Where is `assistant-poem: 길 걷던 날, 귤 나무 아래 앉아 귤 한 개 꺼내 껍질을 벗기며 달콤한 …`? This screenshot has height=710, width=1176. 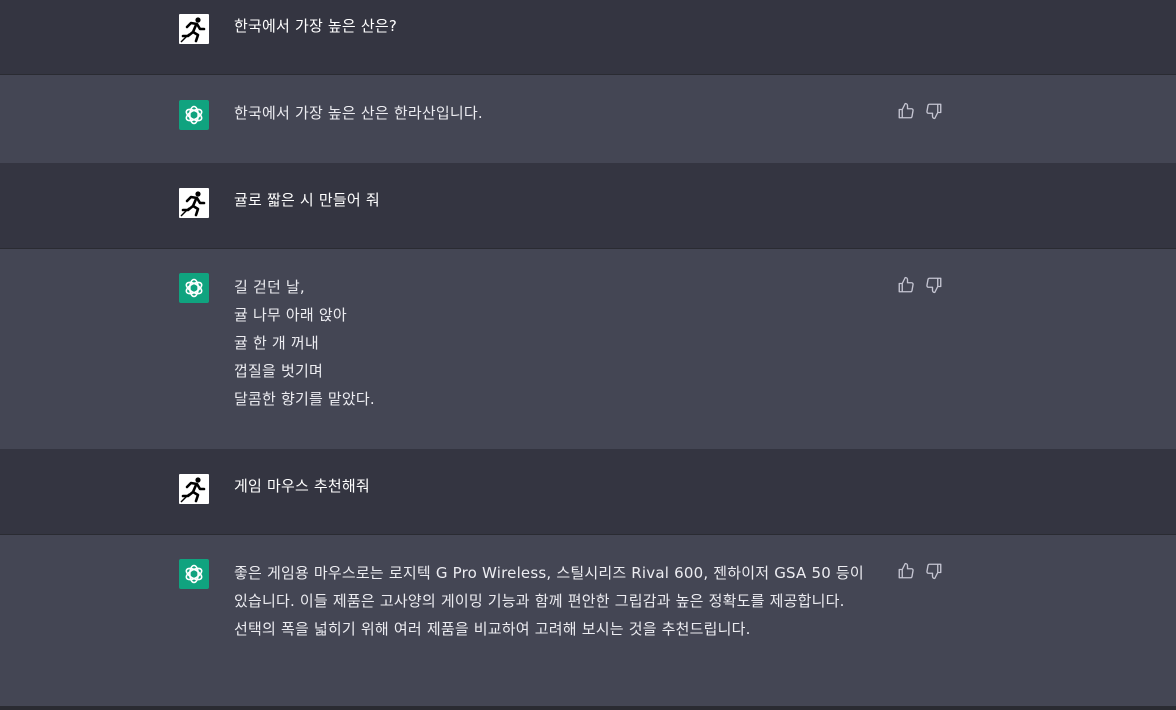
assistant-poem: 길 걷던 날, 귤 나무 아래 앉아 귤 한 개 꺼내 껍질을 벗기며 달콤한 … is located at coordinates (304, 343).